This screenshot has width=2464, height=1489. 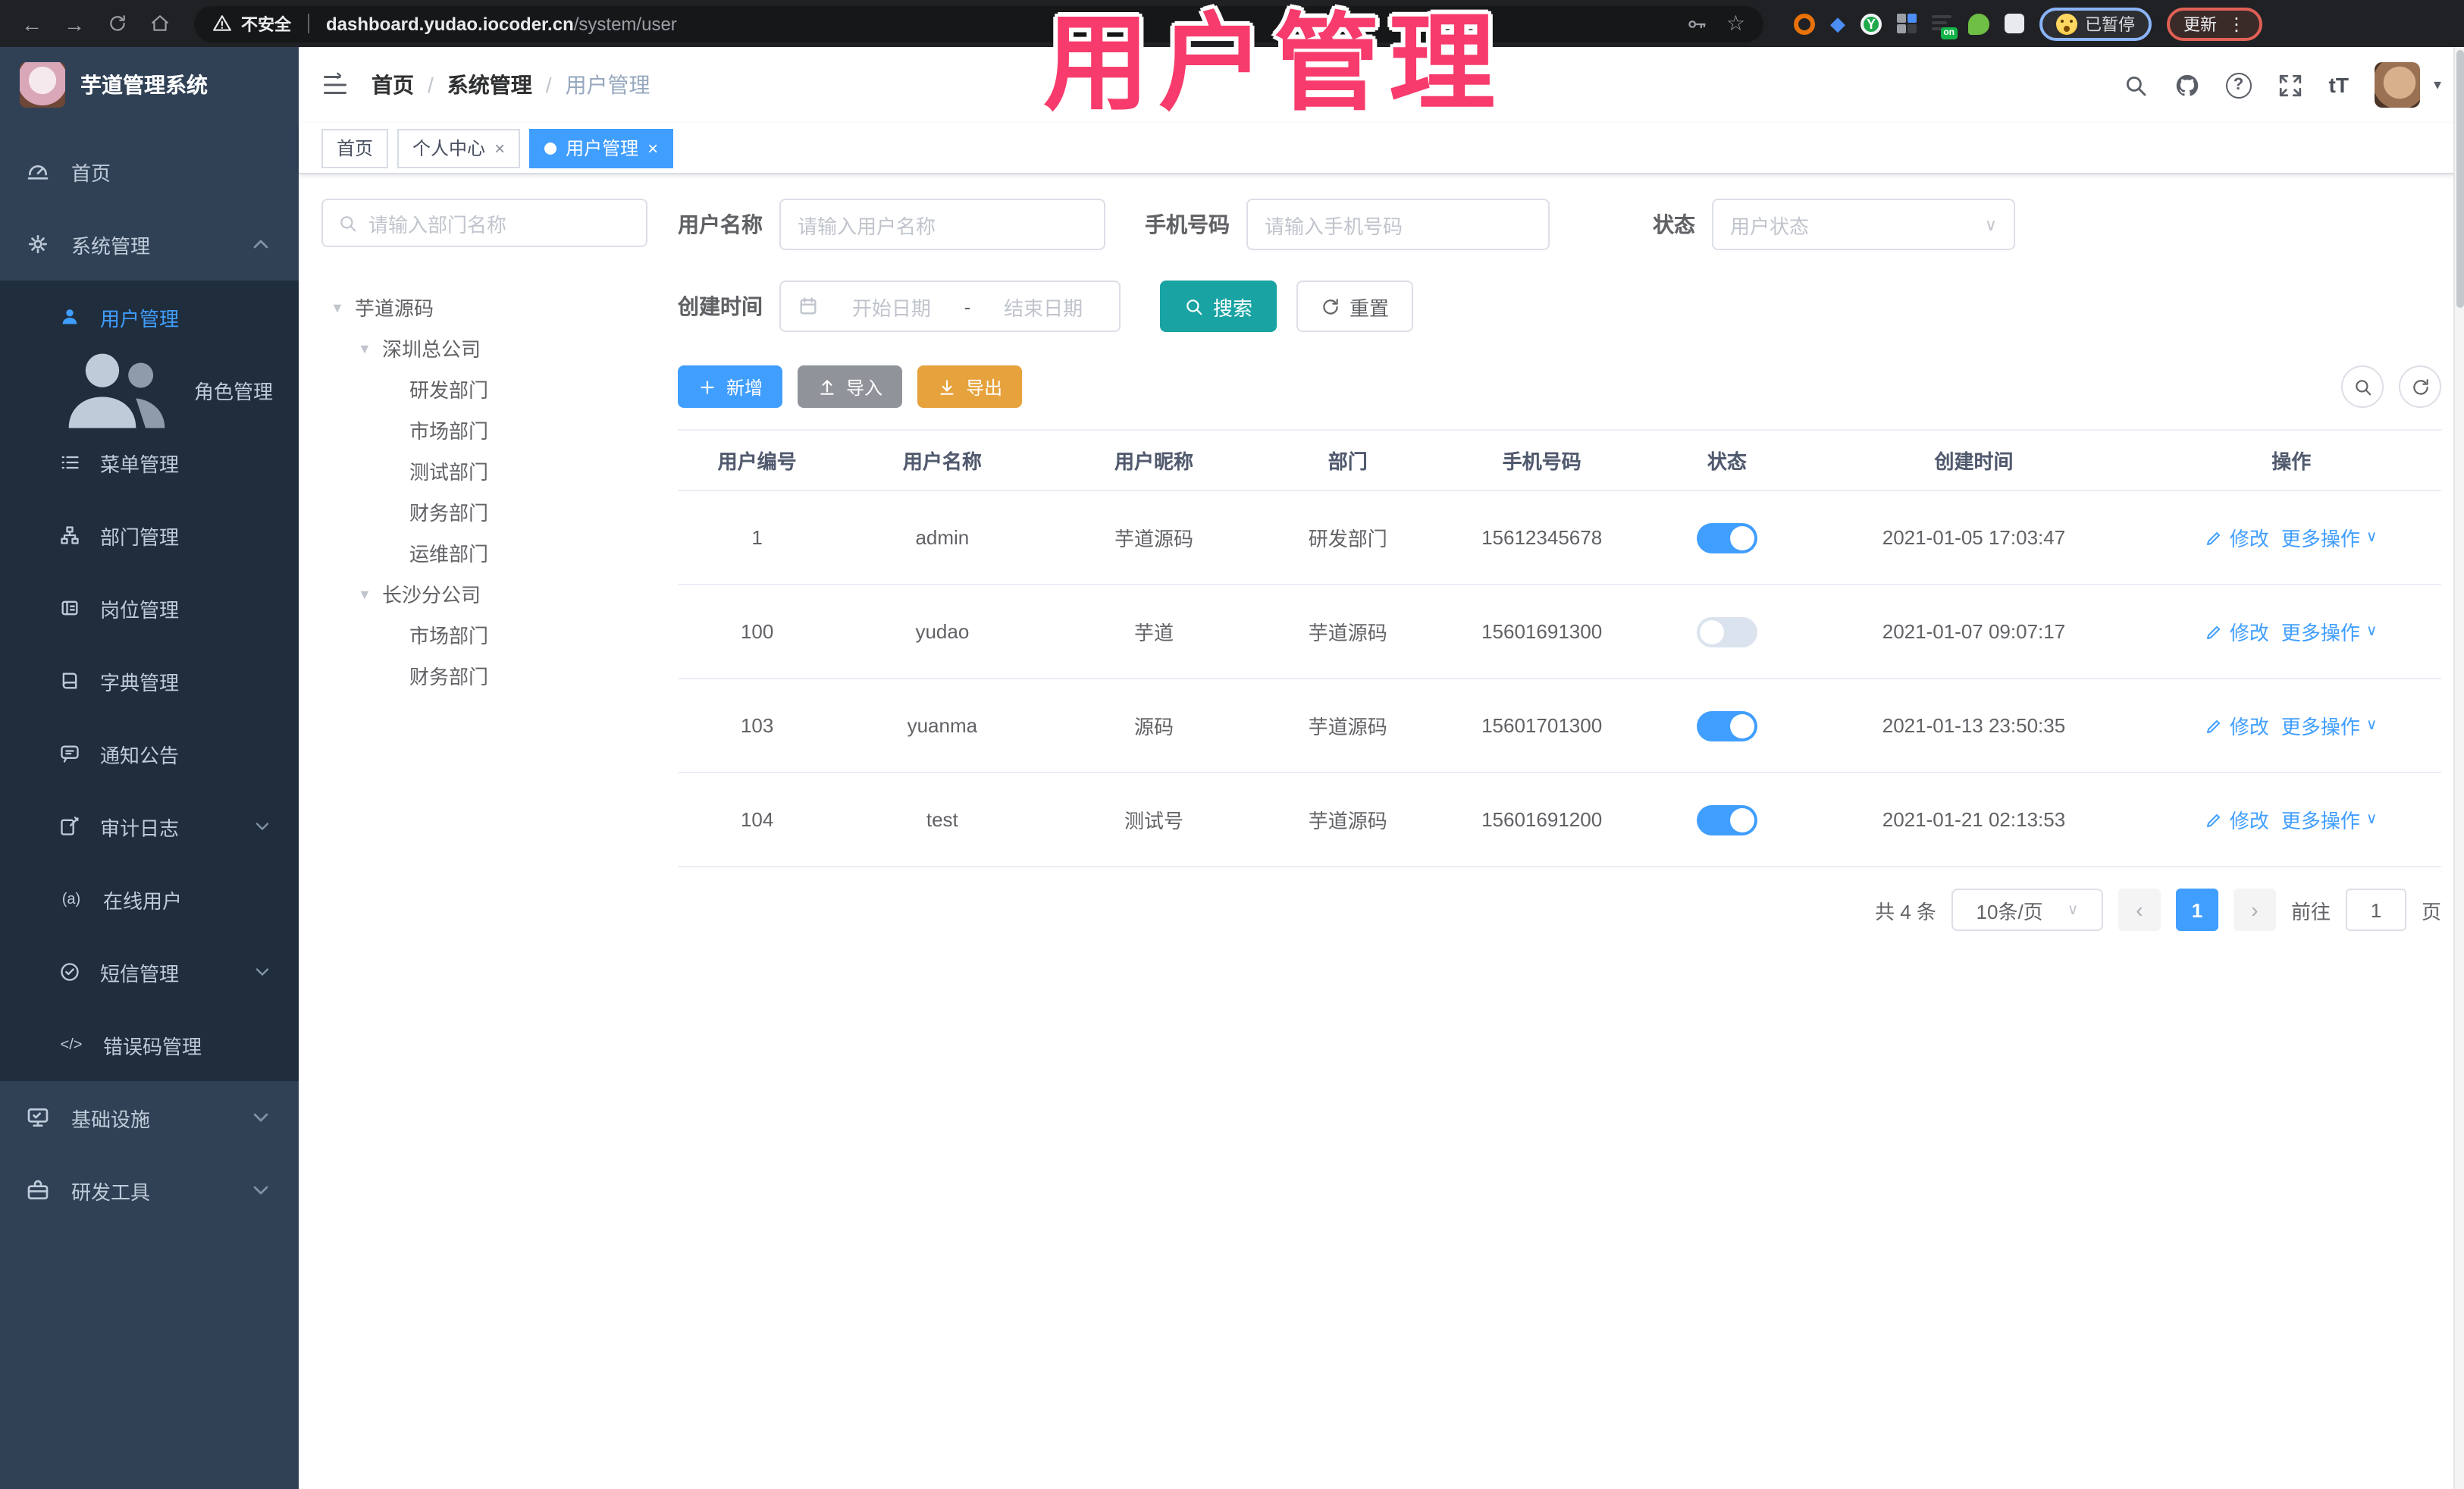 I want to click on breadcrumb-home: 首页, so click(x=392, y=85).